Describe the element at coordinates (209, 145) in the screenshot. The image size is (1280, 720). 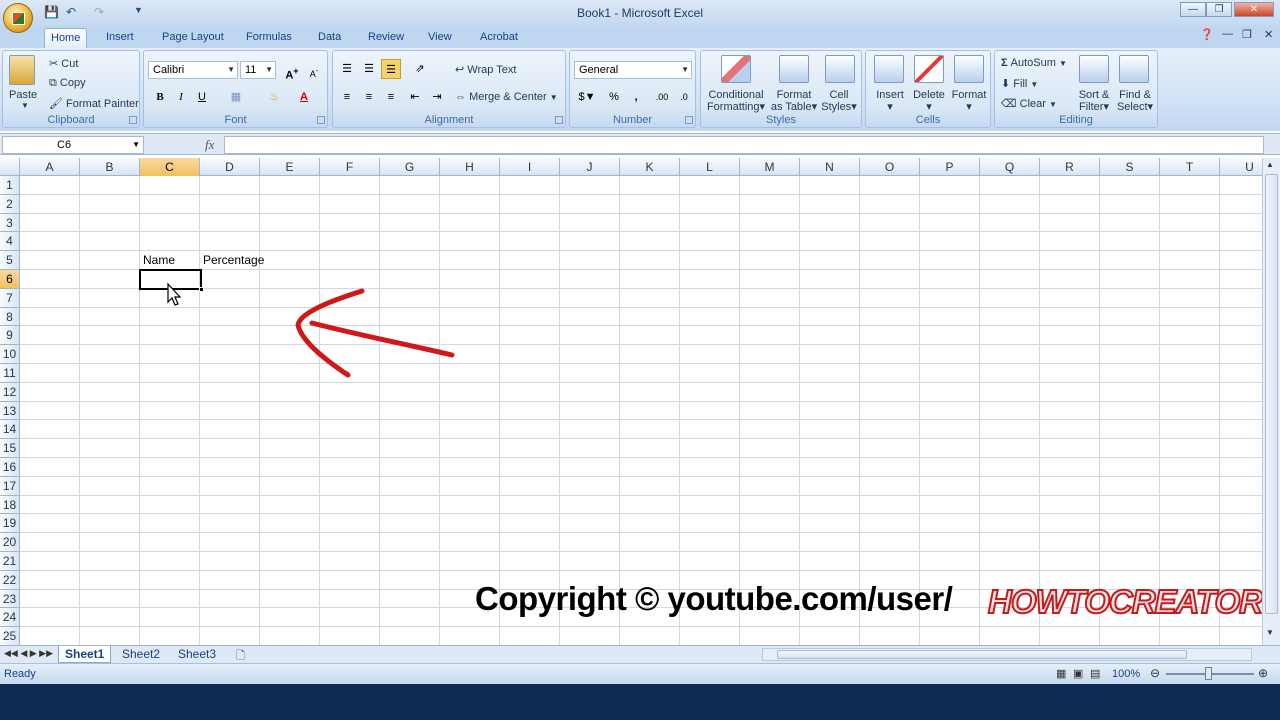
I see `insert-function-icon: fx` at that location.